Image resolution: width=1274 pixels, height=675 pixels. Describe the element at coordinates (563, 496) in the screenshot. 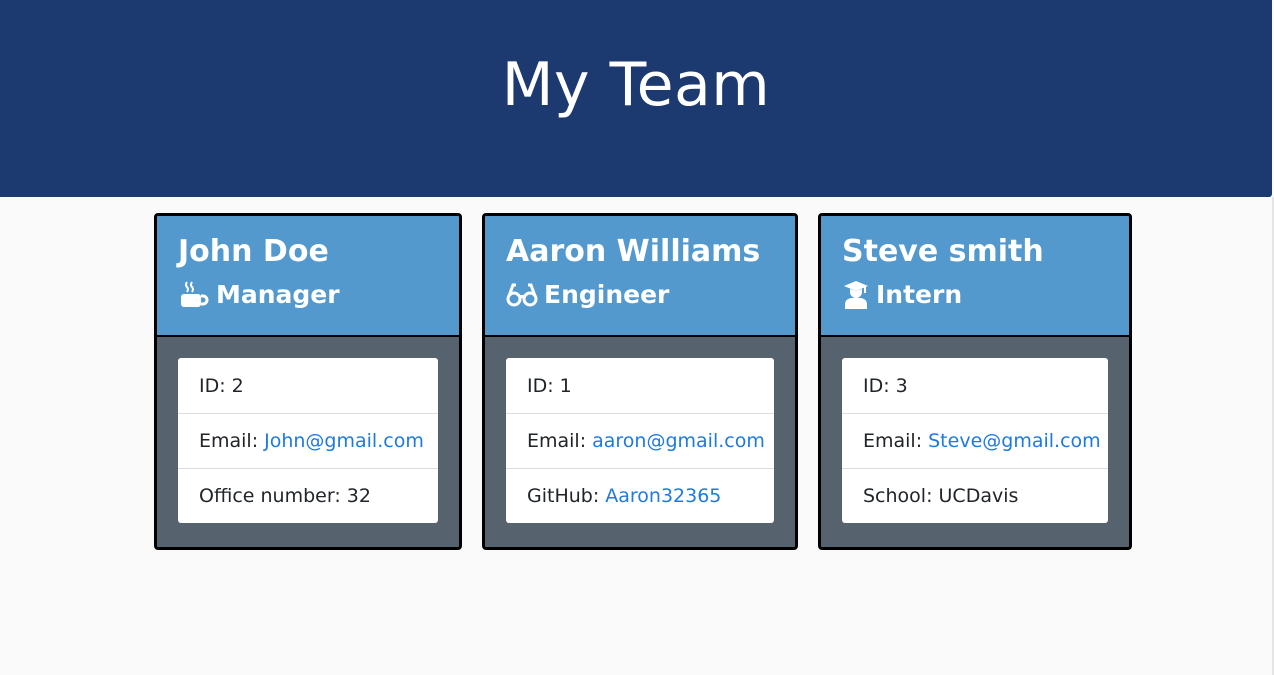

I see `github-label: GitHub:` at that location.